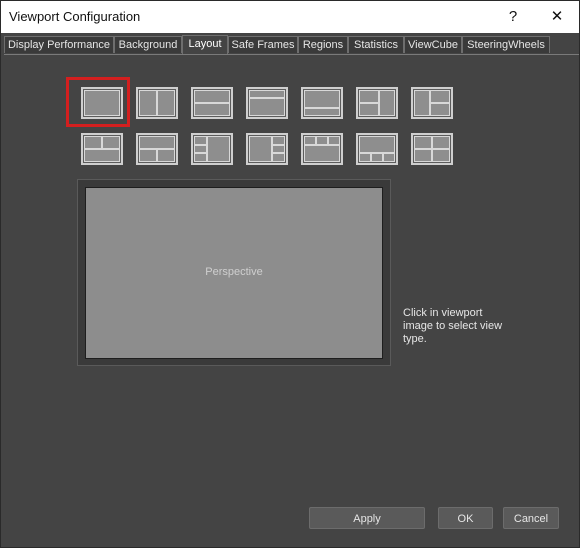 This screenshot has height=548, width=580. I want to click on cancel-button: Cancel, so click(531, 518).